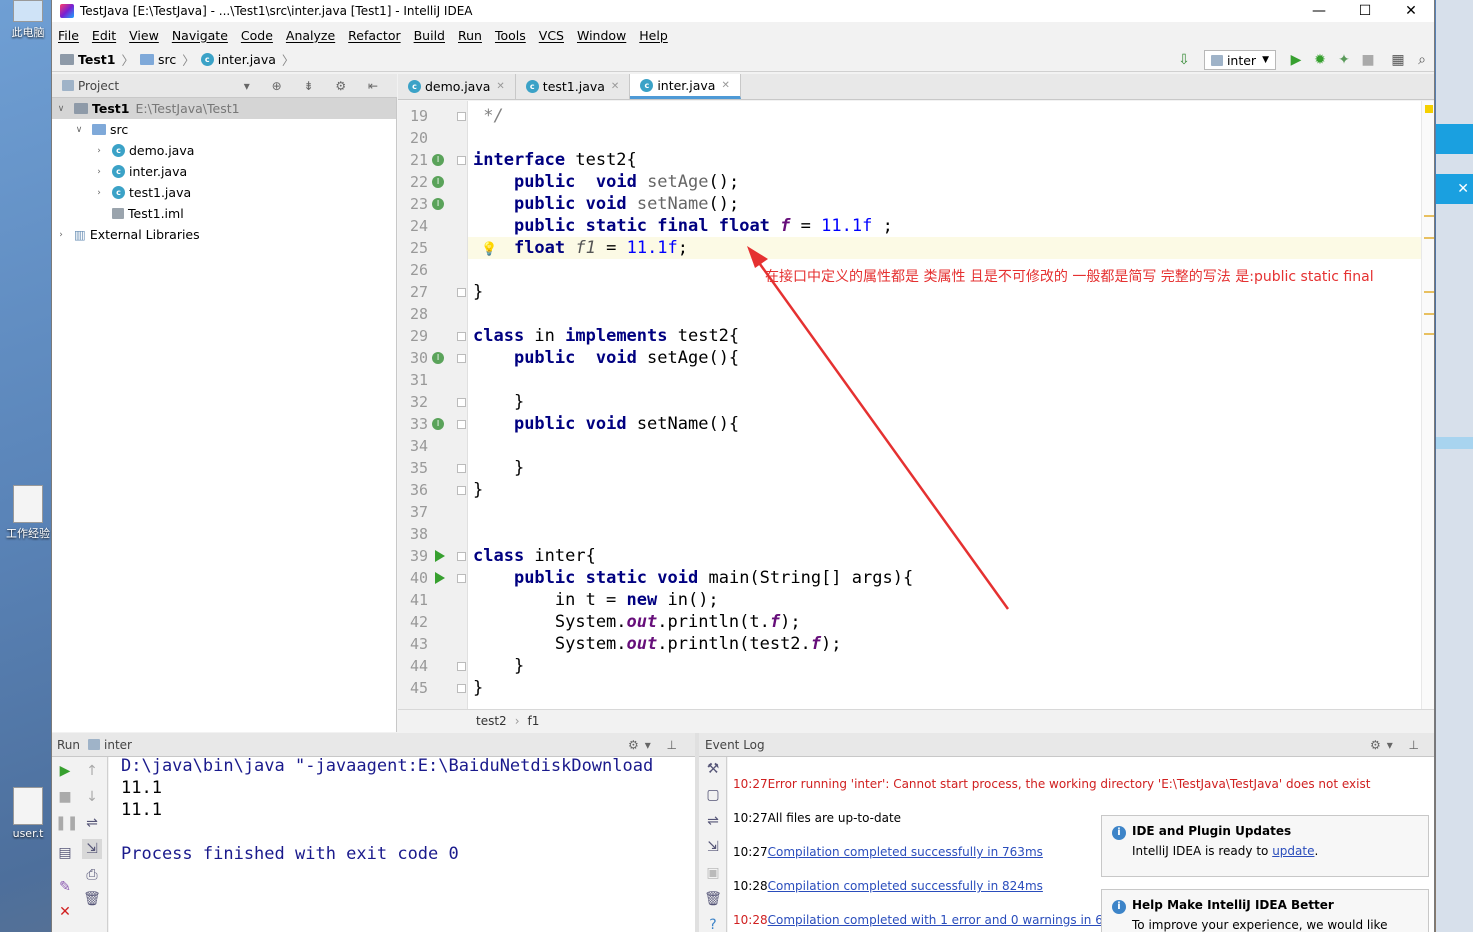  Describe the element at coordinates (224, 86) in the screenshot. I see `project-panel-header: Project ▾ ⊕ ⇟ ⚙ ⇤` at that location.